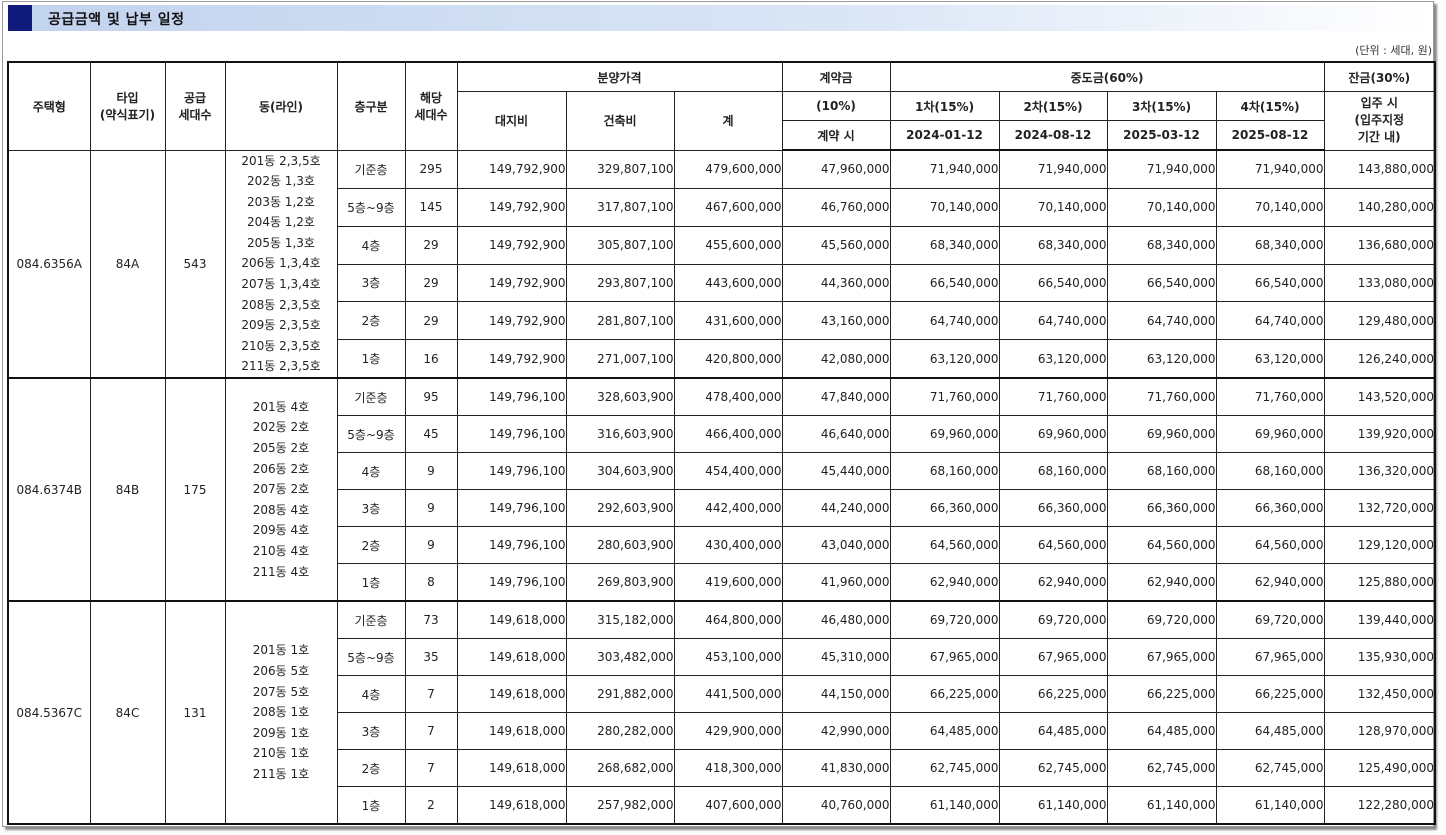 The image size is (1446, 835). I want to click on total-price-cell: 430,400,000, so click(728, 545).